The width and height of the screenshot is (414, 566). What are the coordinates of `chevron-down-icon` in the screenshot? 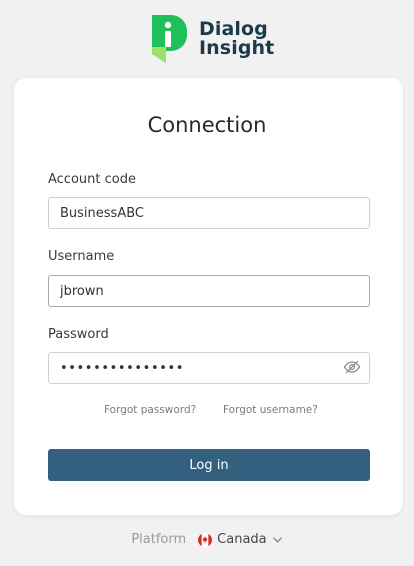 It's located at (277, 539).